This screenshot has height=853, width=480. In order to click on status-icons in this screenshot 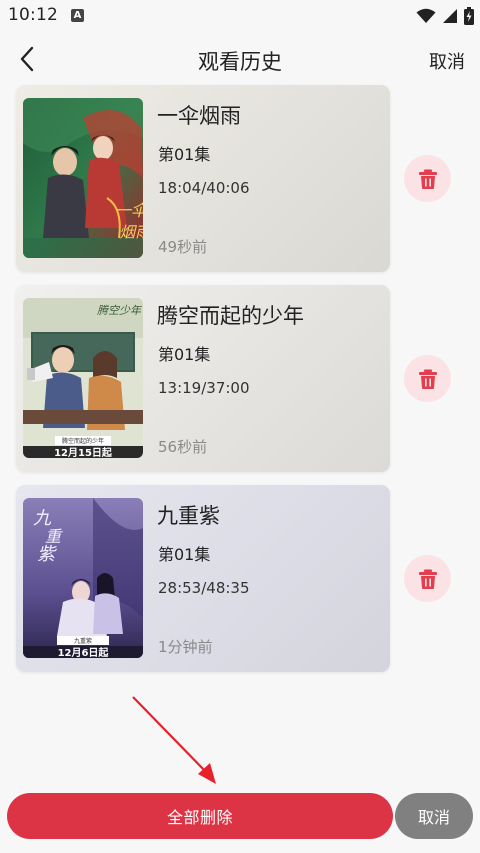, I will do `click(445, 16)`.